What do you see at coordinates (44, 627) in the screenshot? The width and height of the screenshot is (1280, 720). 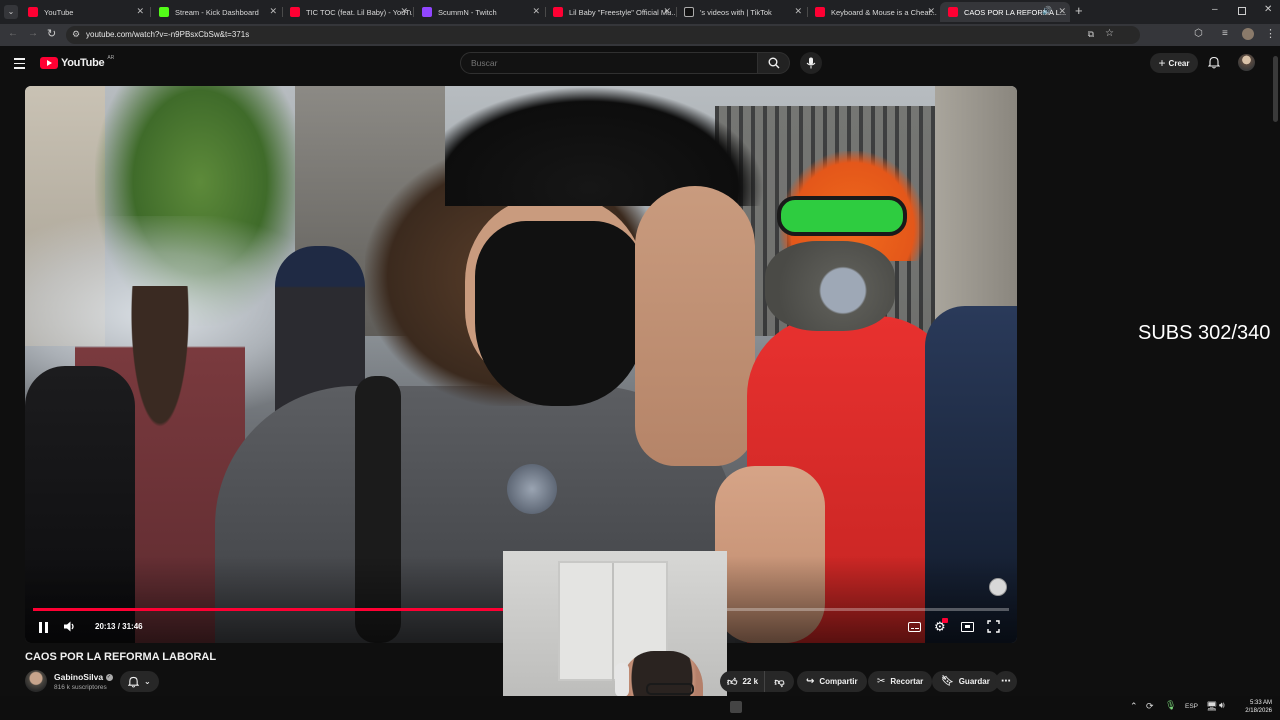 I see `pause-icon` at bounding box center [44, 627].